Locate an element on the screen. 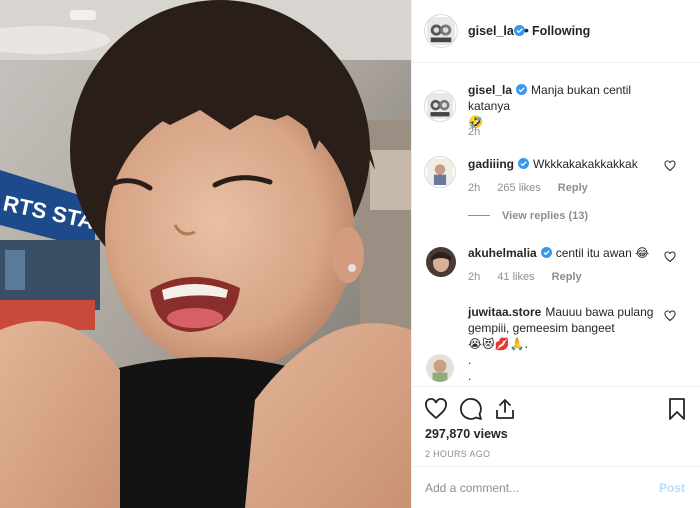  comment-text: akuhelmalia centil itu awan 😂 is located at coordinates (566, 253).